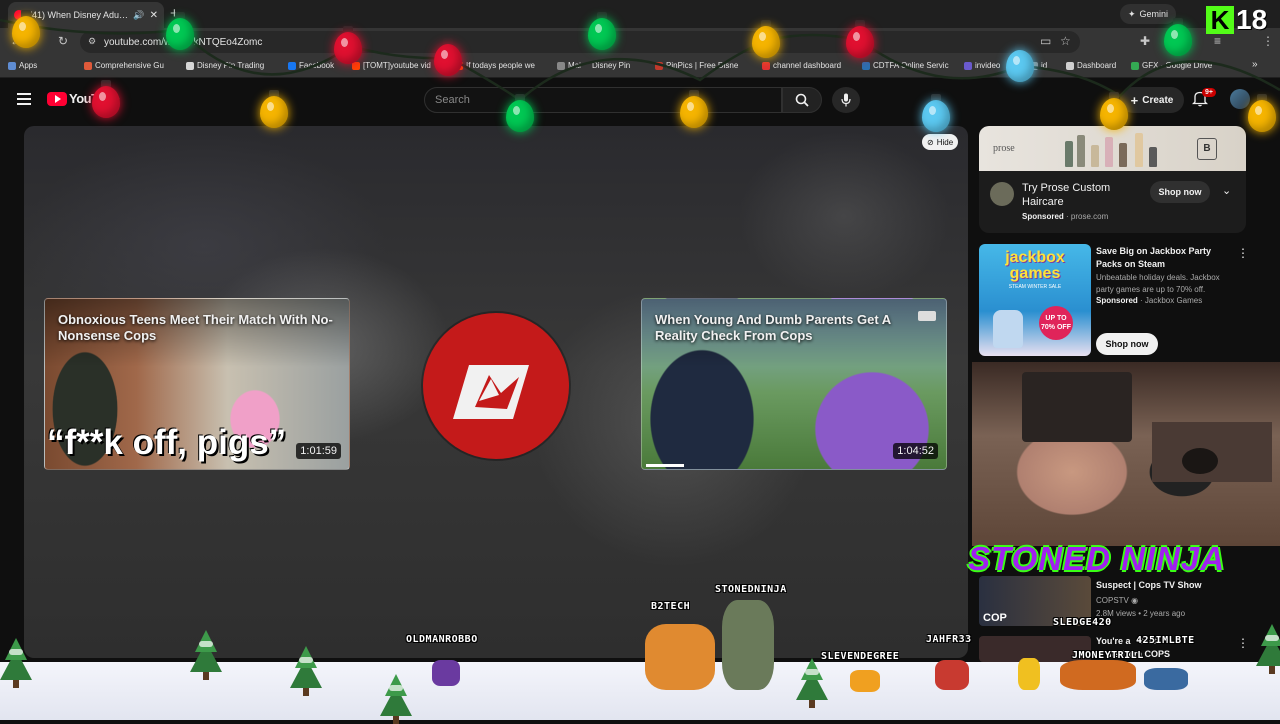 The image size is (1280, 724). I want to click on tab-close-icon: ✕, so click(154, 15).